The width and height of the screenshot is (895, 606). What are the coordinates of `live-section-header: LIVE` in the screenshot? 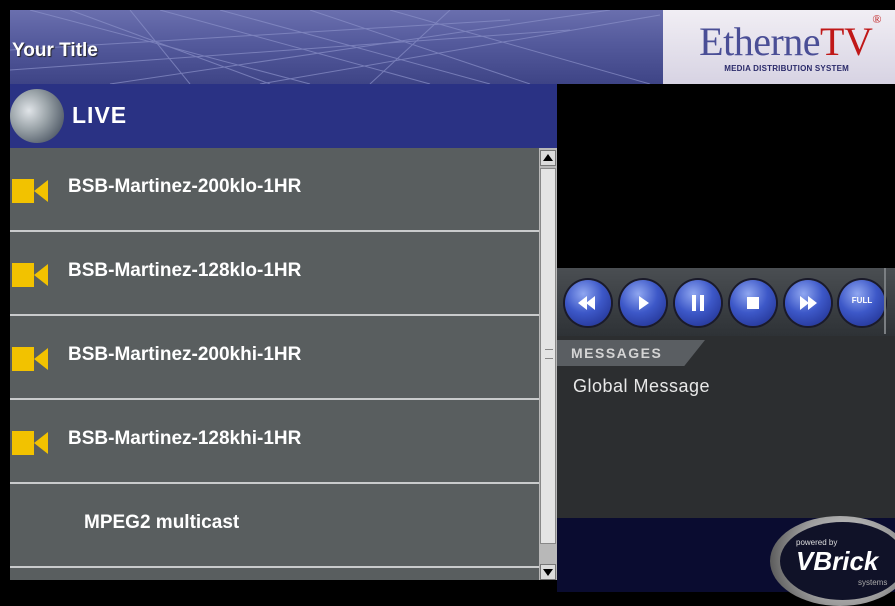 It's located at (283, 116).